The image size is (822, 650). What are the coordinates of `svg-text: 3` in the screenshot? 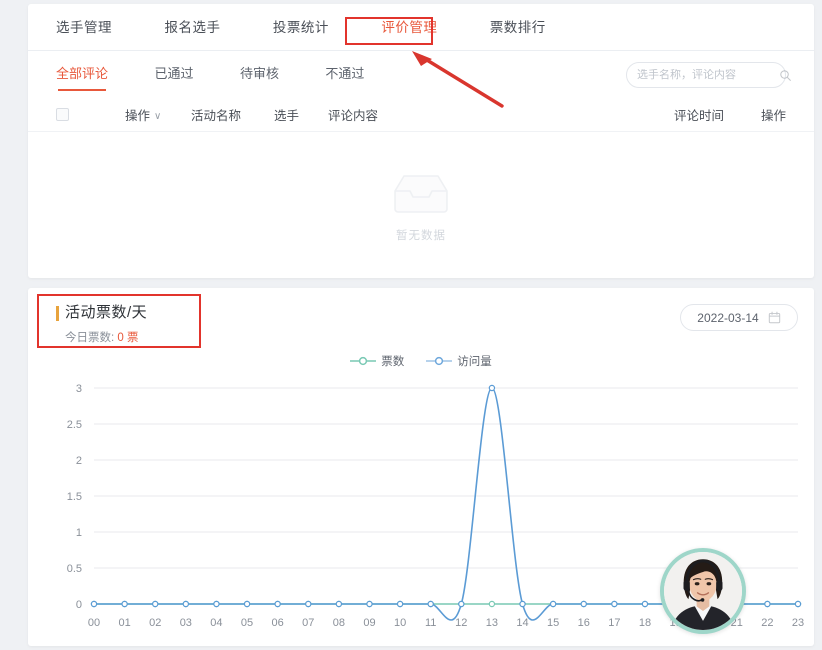 It's located at (79, 389).